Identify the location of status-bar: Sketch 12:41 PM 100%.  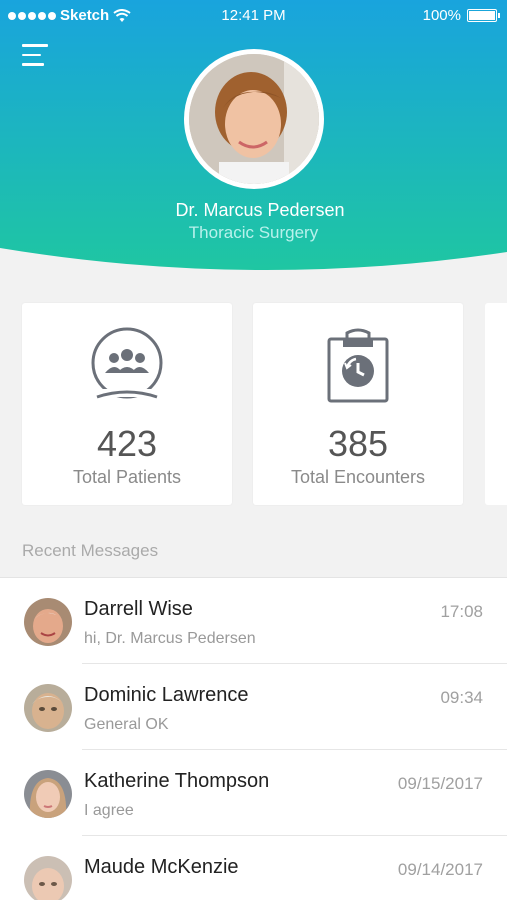
(253, 16).